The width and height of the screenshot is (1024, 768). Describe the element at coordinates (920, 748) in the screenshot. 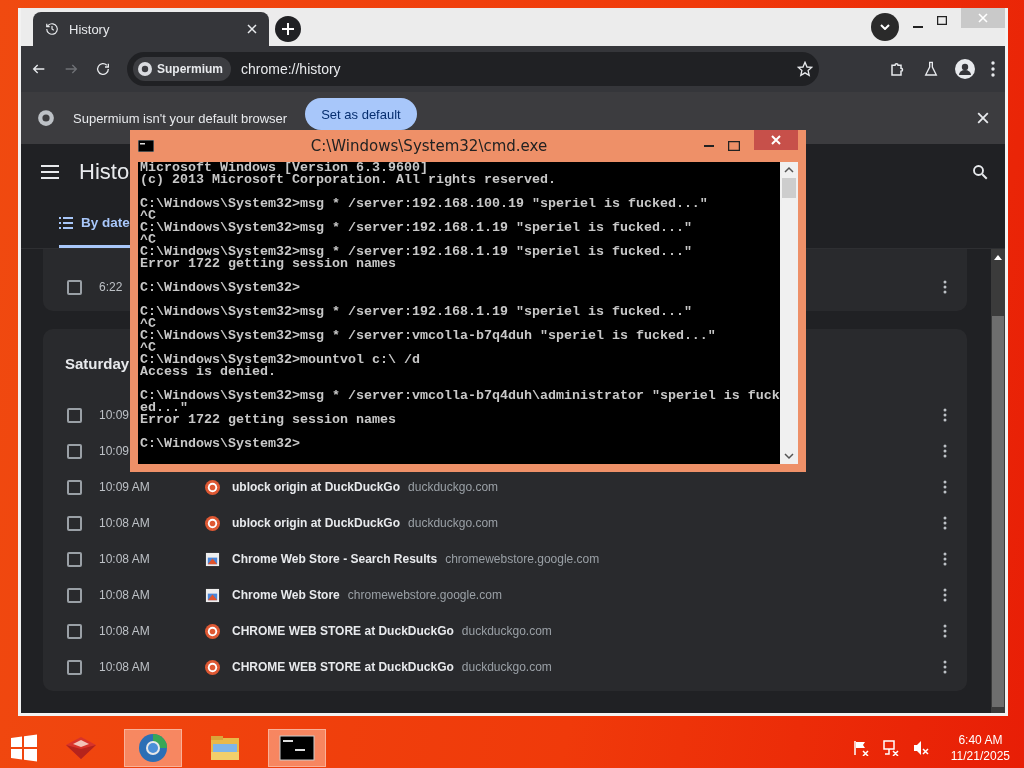

I see `speaker-muted-icon` at that location.